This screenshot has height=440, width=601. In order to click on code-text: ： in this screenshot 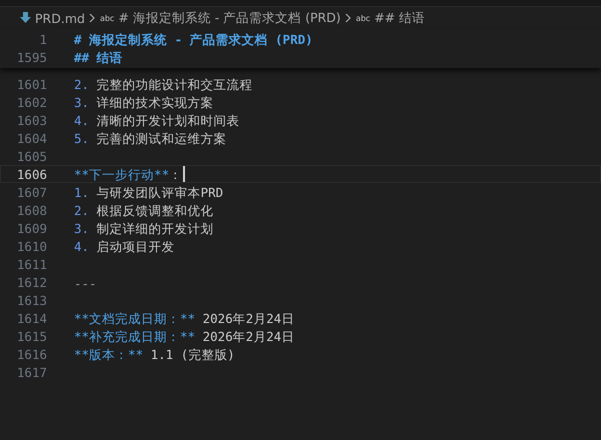, I will do `click(175, 174)`.